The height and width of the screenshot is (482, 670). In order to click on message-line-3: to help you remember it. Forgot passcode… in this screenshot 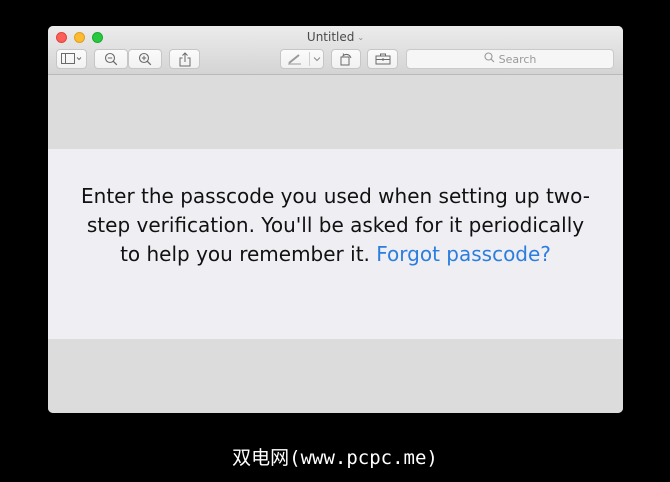, I will do `click(335, 254)`.